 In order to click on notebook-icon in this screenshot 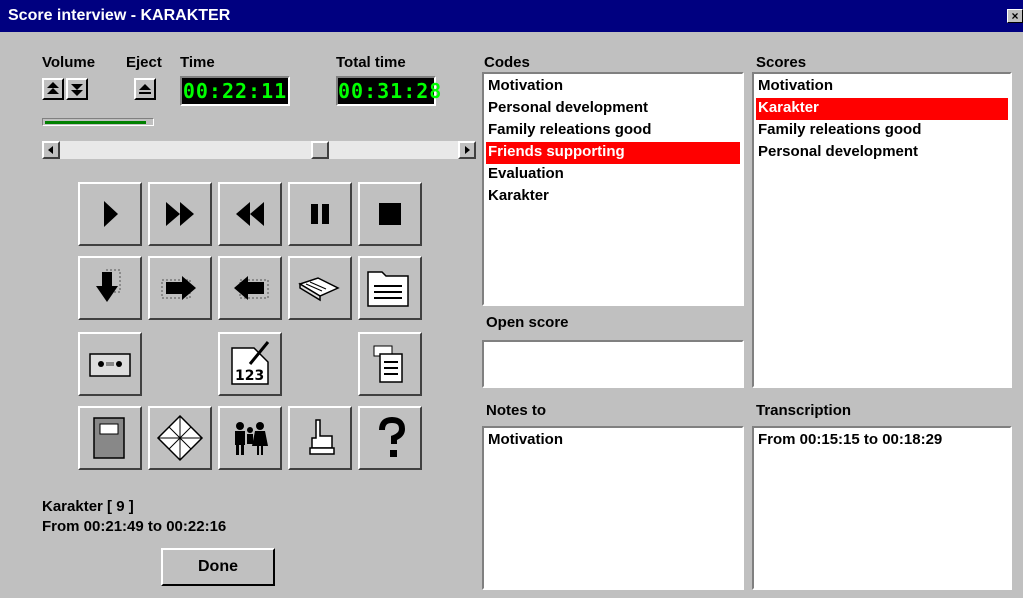, I will do `click(109, 438)`.